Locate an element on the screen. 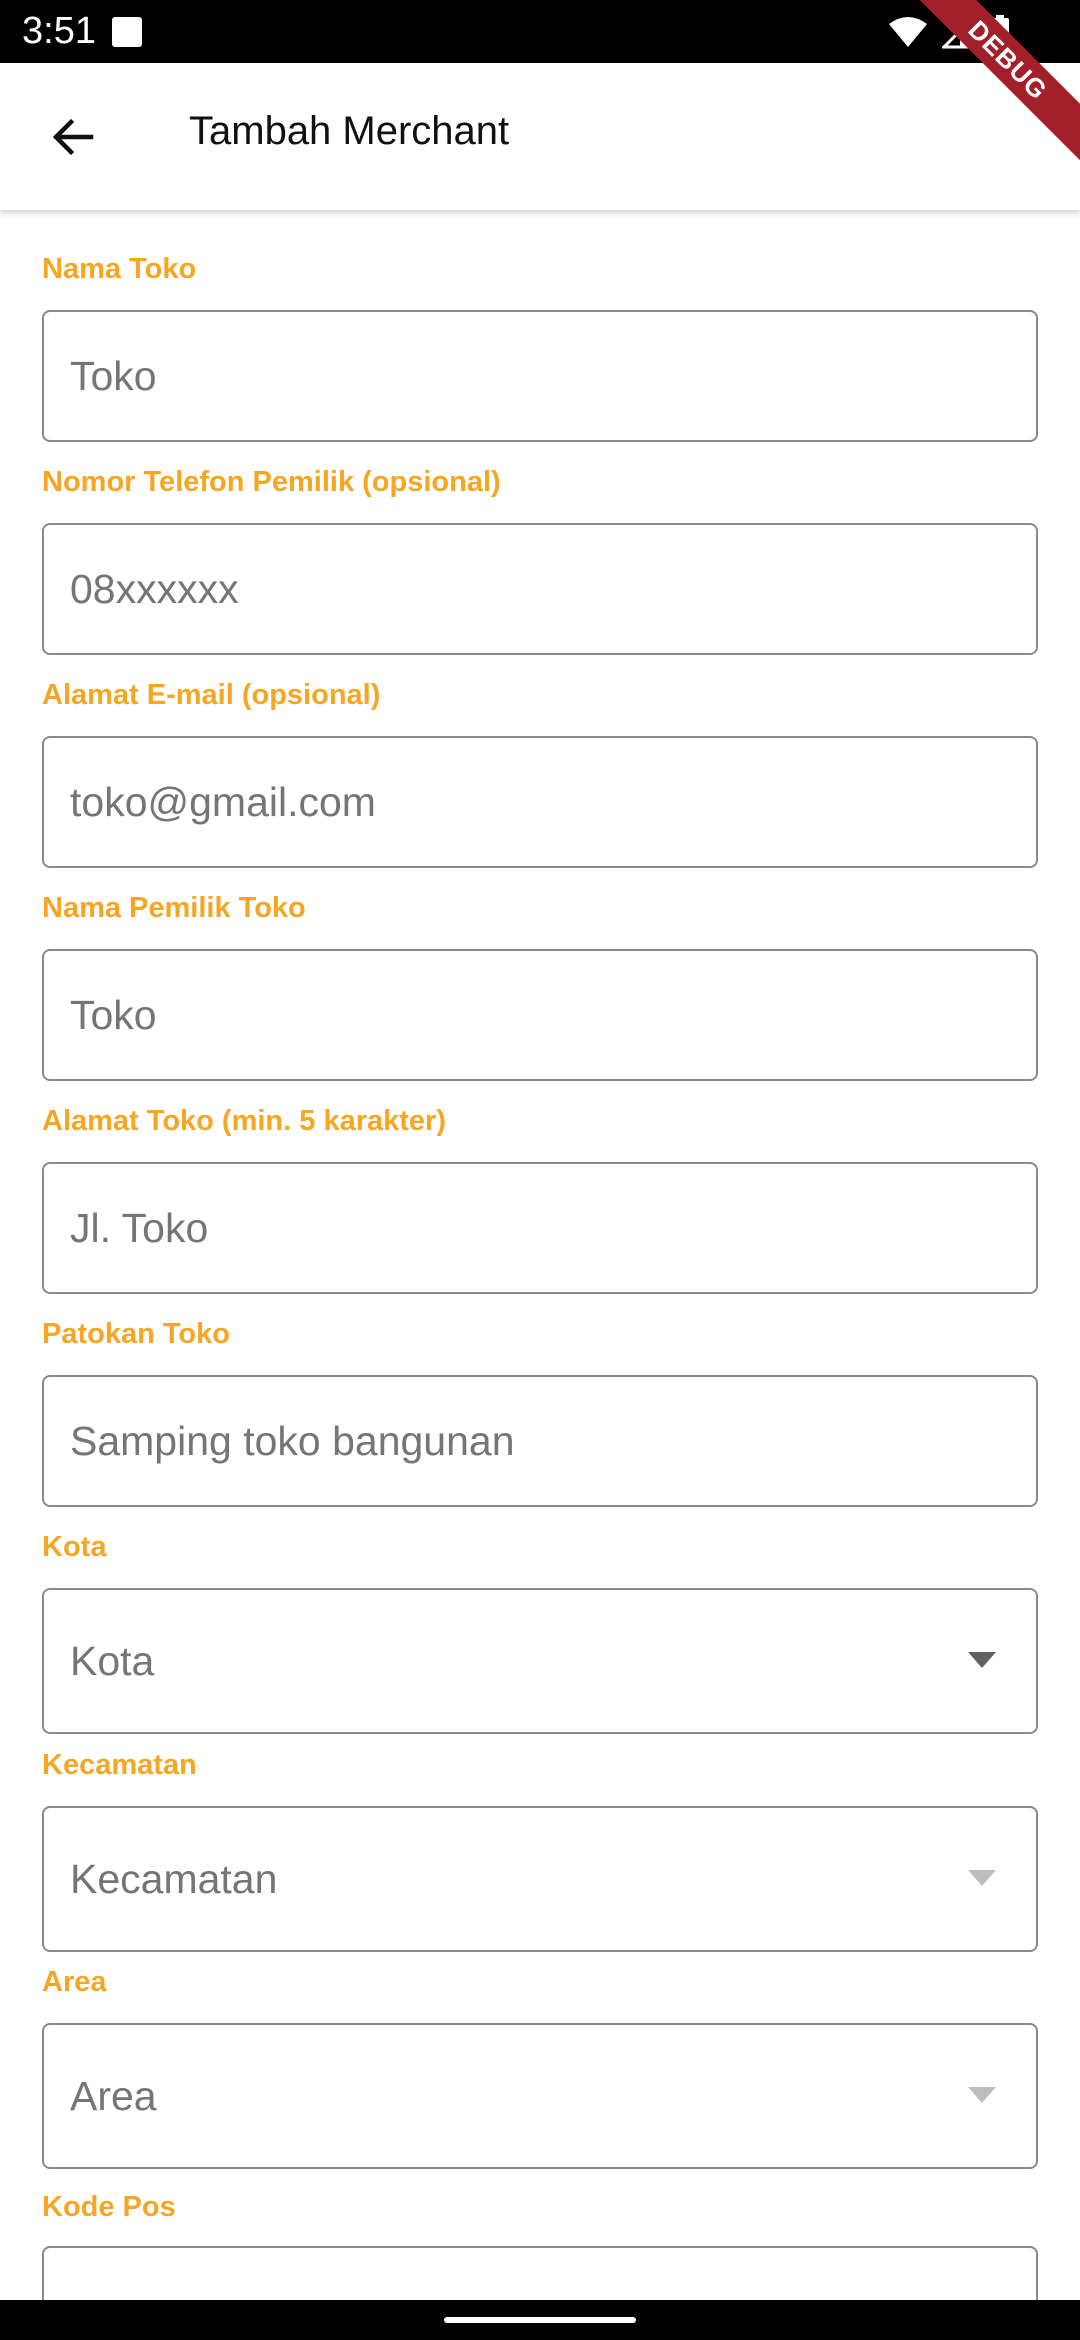 The image size is (1080, 2340). kecamatan-placeholder: Kecamatan is located at coordinates (174, 1879).